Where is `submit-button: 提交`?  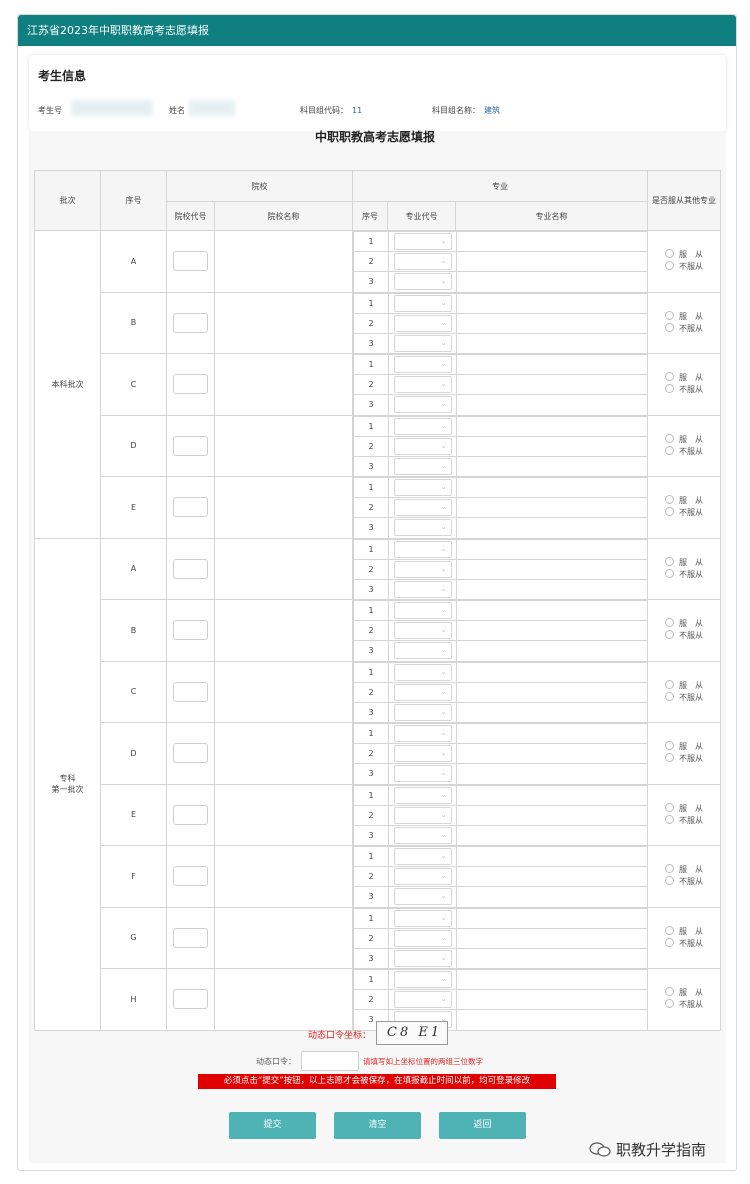
submit-button: 提交 is located at coordinates (272, 1125).